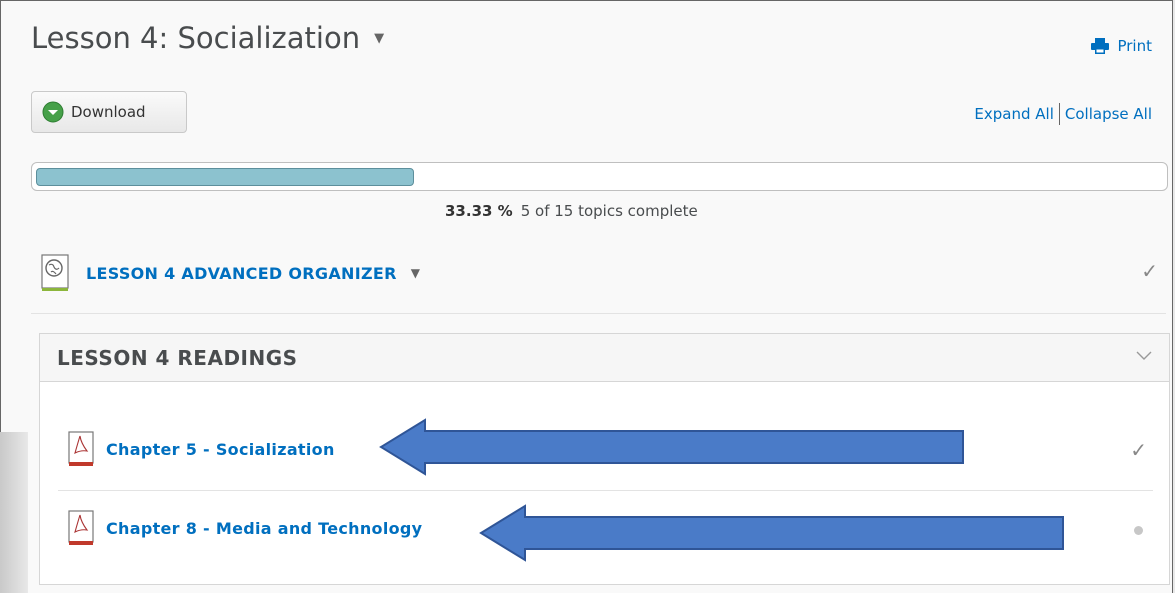 The height and width of the screenshot is (593, 1175). Describe the element at coordinates (1063, 114) in the screenshot. I see `expand-collapse-links: Expand All Collapse All` at that location.